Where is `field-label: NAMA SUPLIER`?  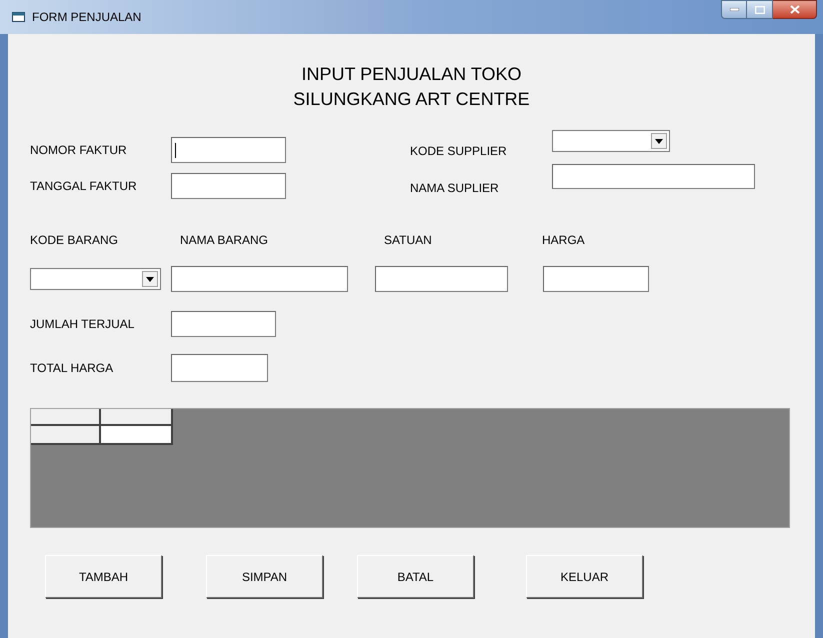
field-label: NAMA SUPLIER is located at coordinates (455, 188).